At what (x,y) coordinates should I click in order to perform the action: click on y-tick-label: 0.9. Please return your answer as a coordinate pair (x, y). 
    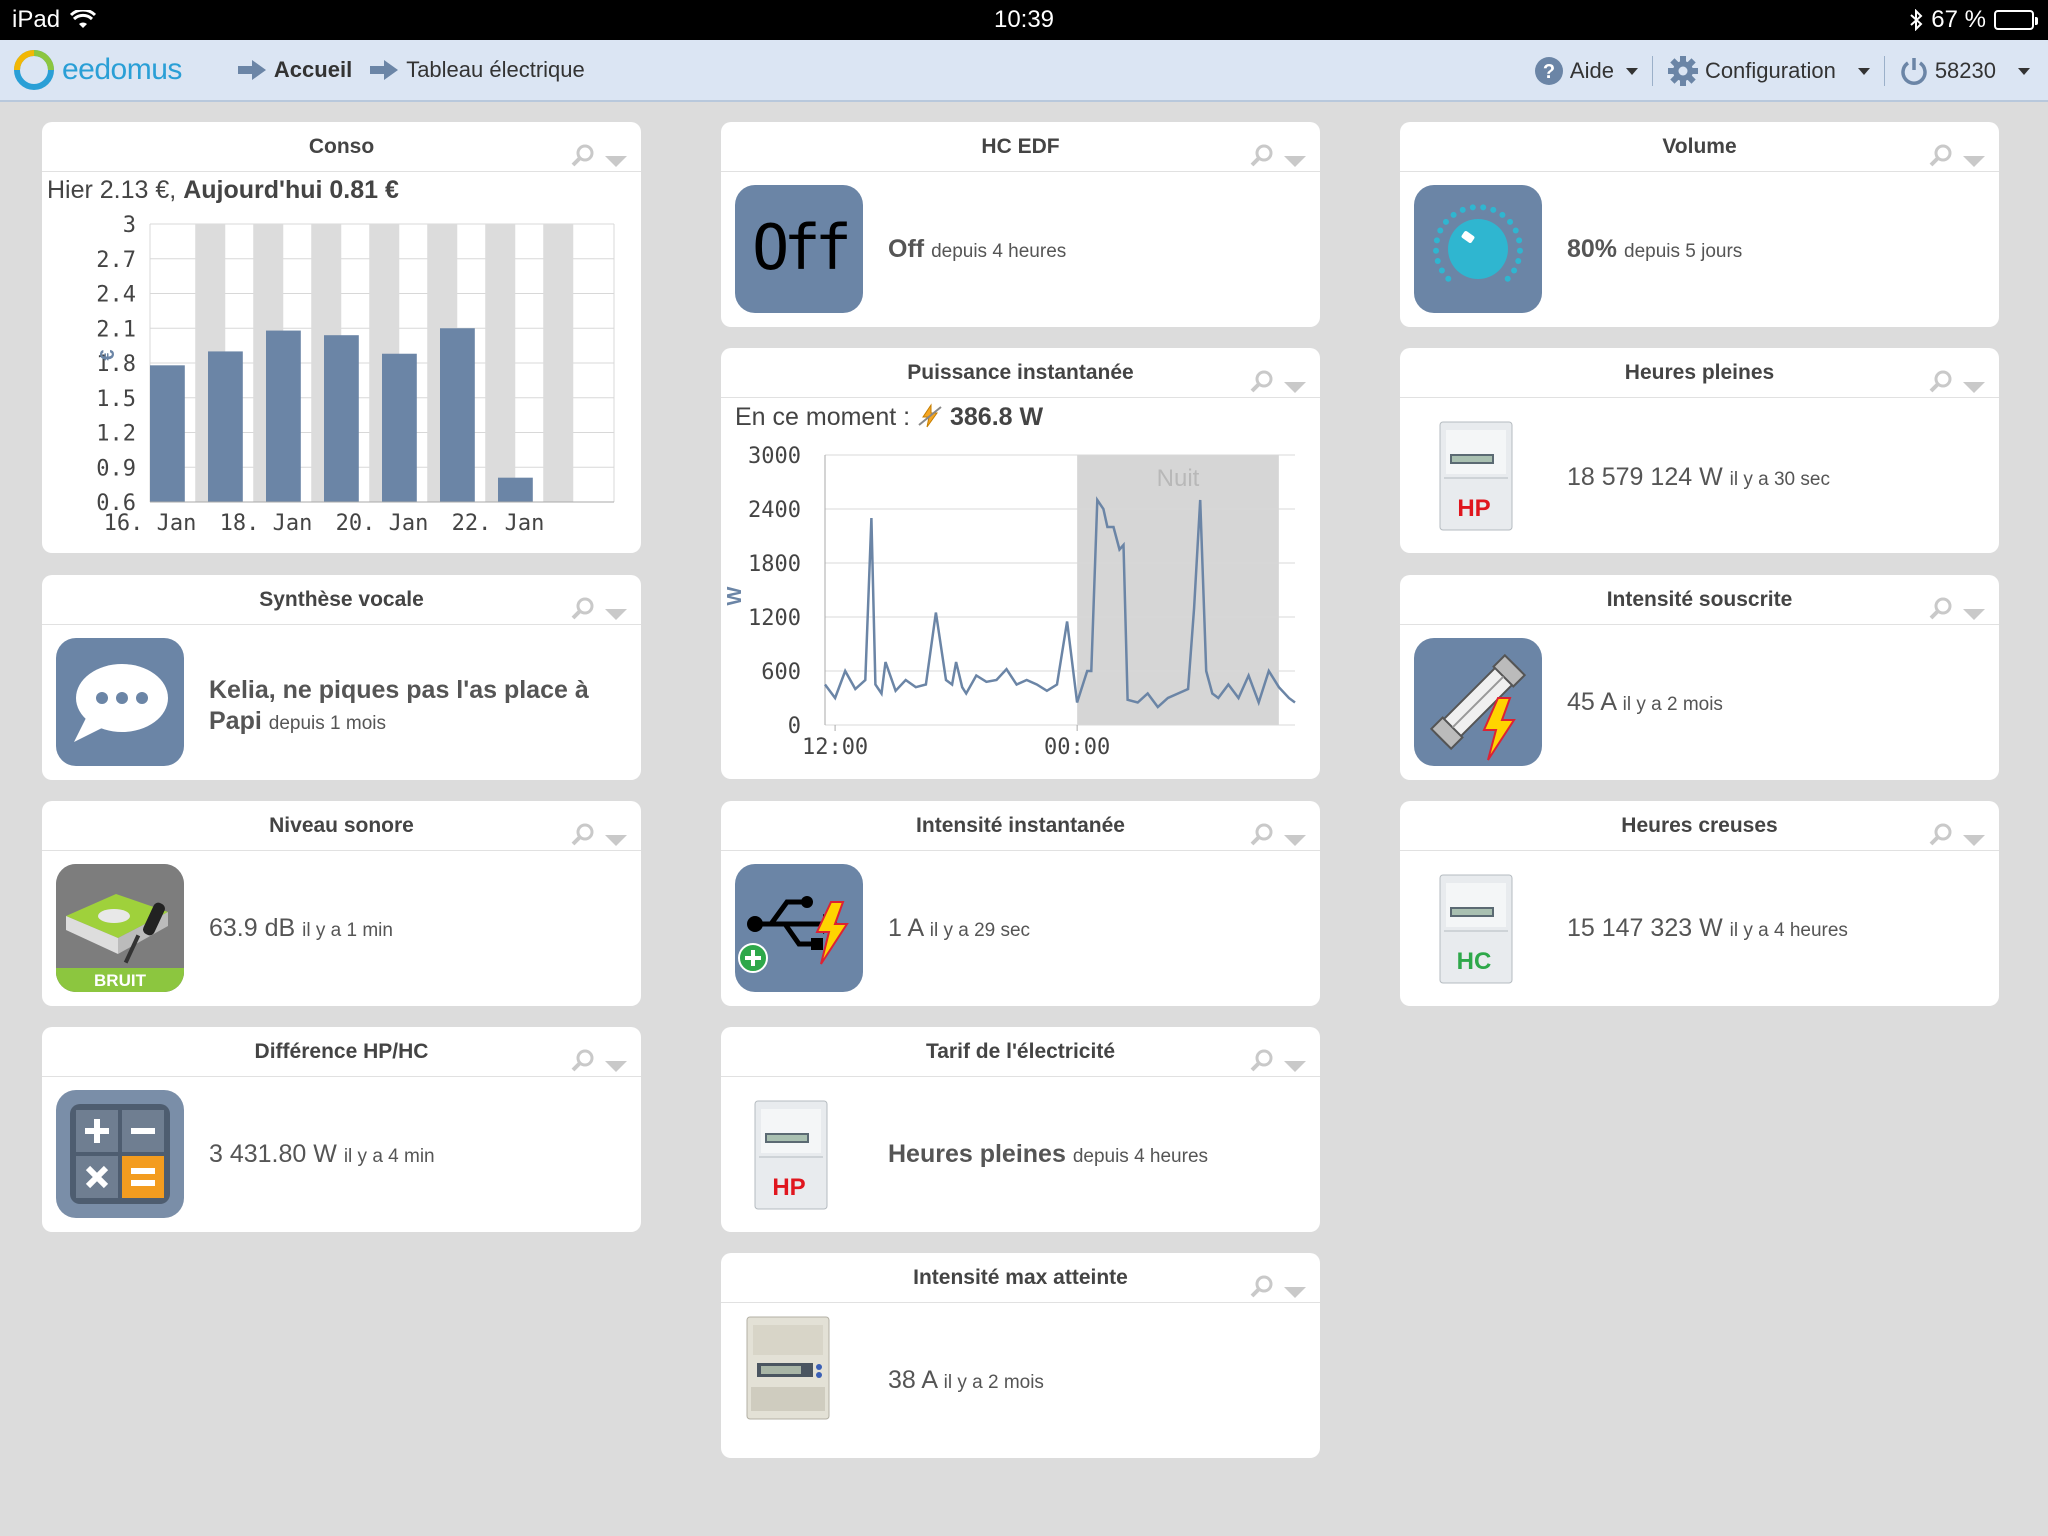
    Looking at the image, I should click on (116, 468).